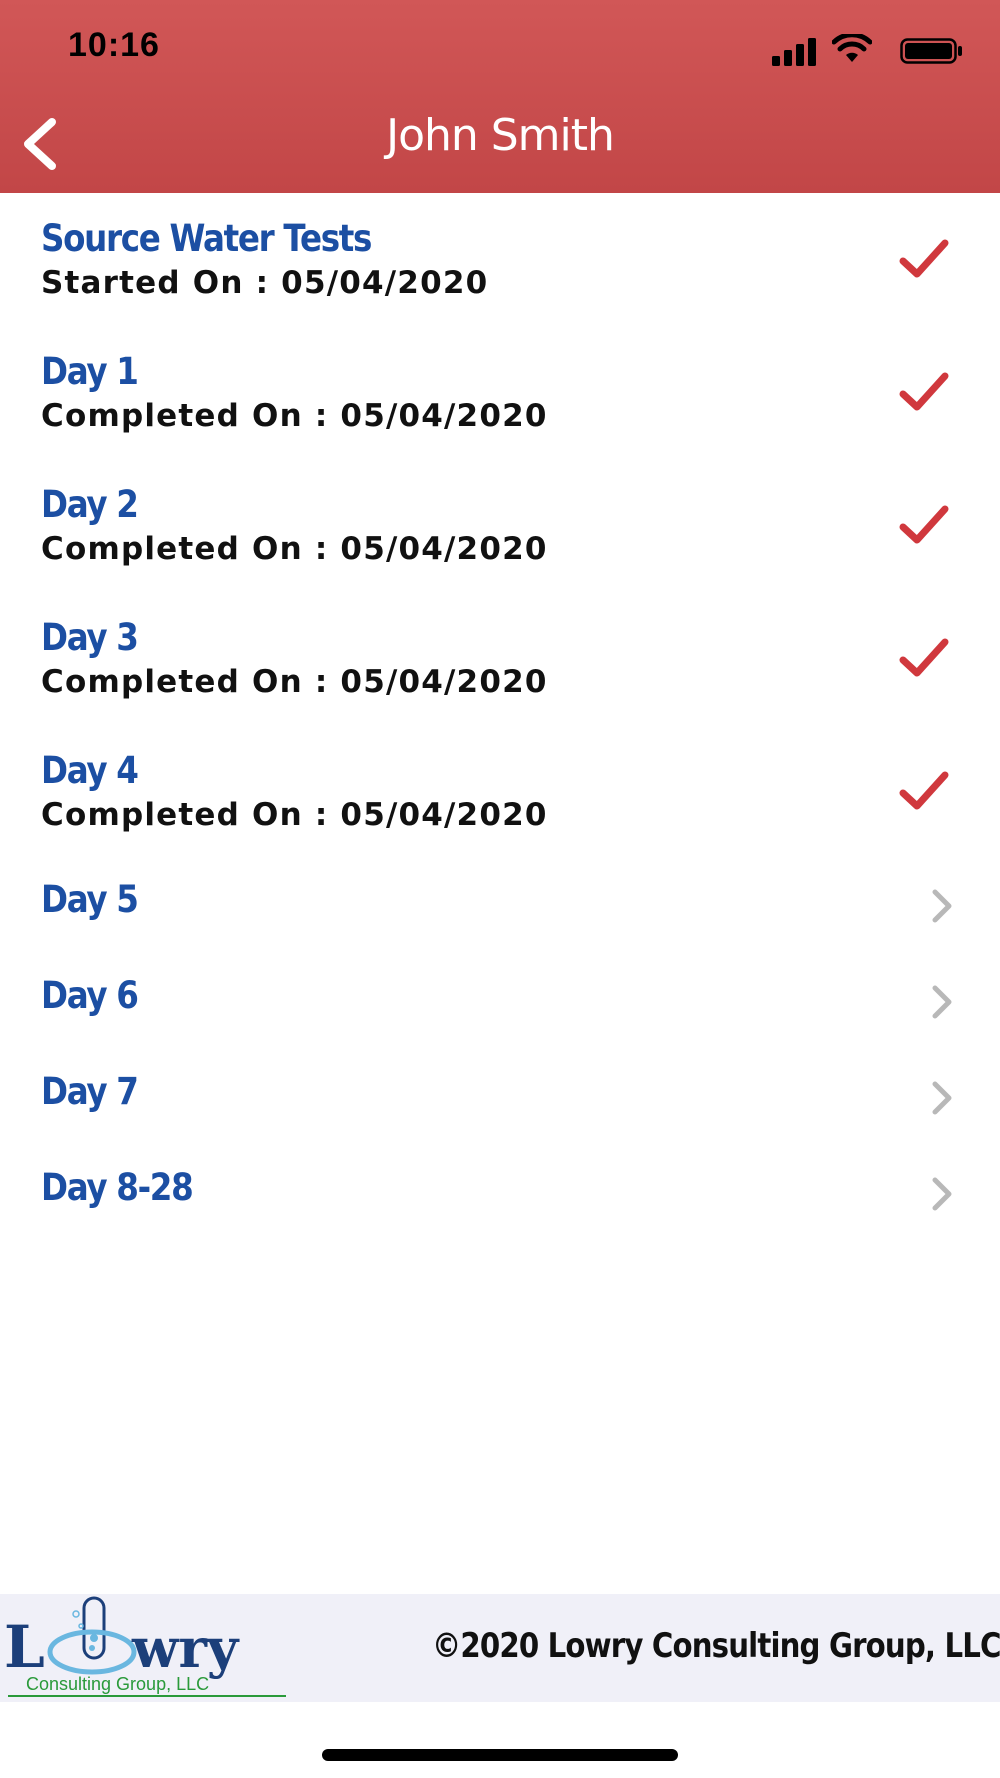  What do you see at coordinates (500, 392) in the screenshot?
I see `list-item-day-1: Day 1 Completed On : 05/04/2020` at bounding box center [500, 392].